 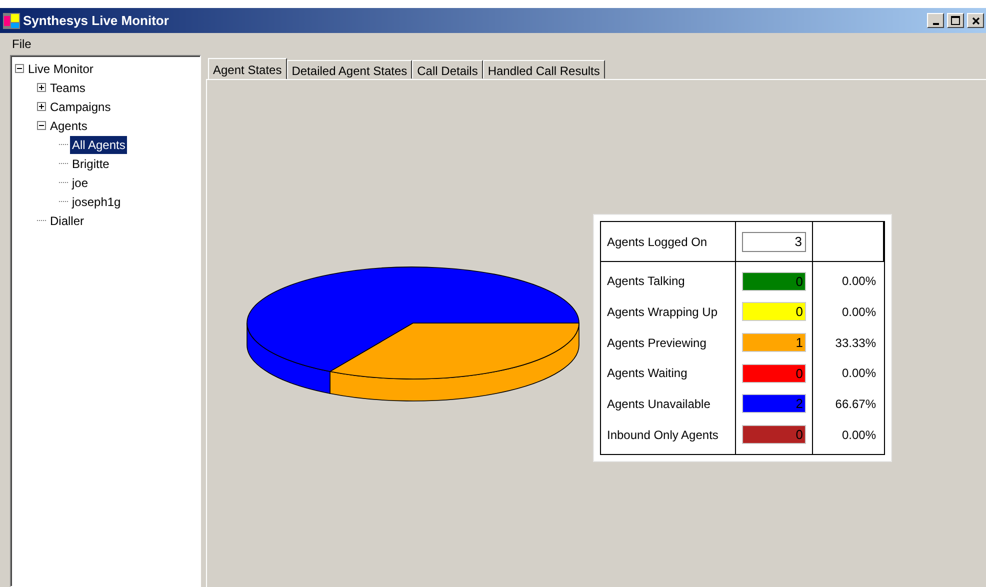 I want to click on tab: Detailed Agent States, so click(x=349, y=69).